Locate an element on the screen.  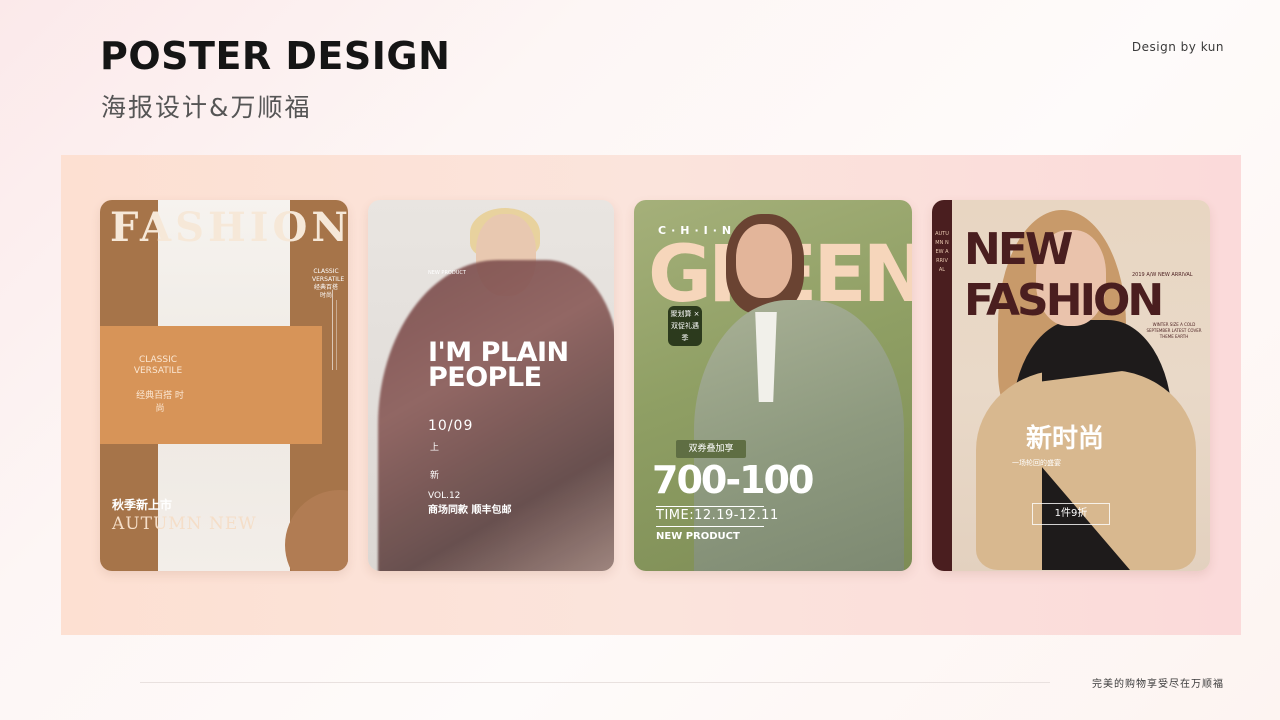
poster-date: 10/09 is located at coordinates (451, 426).